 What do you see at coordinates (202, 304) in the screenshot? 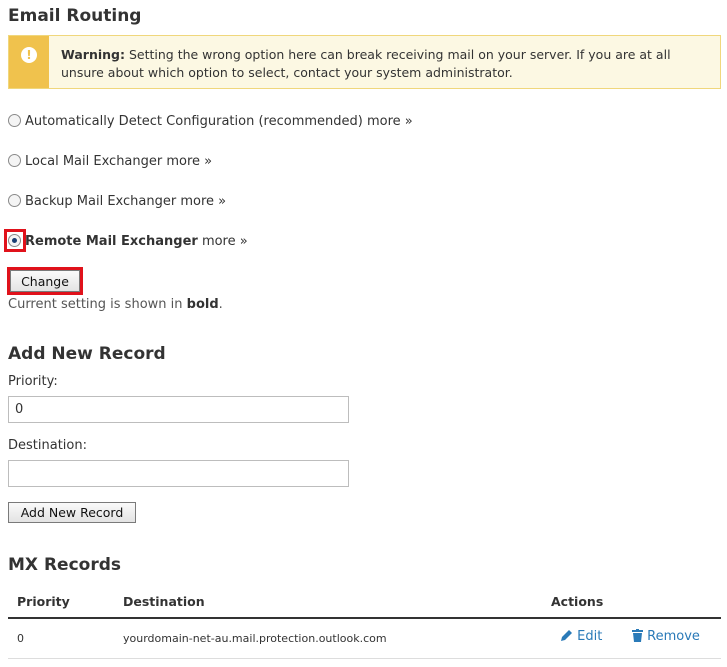
I see `note-bold: bold` at bounding box center [202, 304].